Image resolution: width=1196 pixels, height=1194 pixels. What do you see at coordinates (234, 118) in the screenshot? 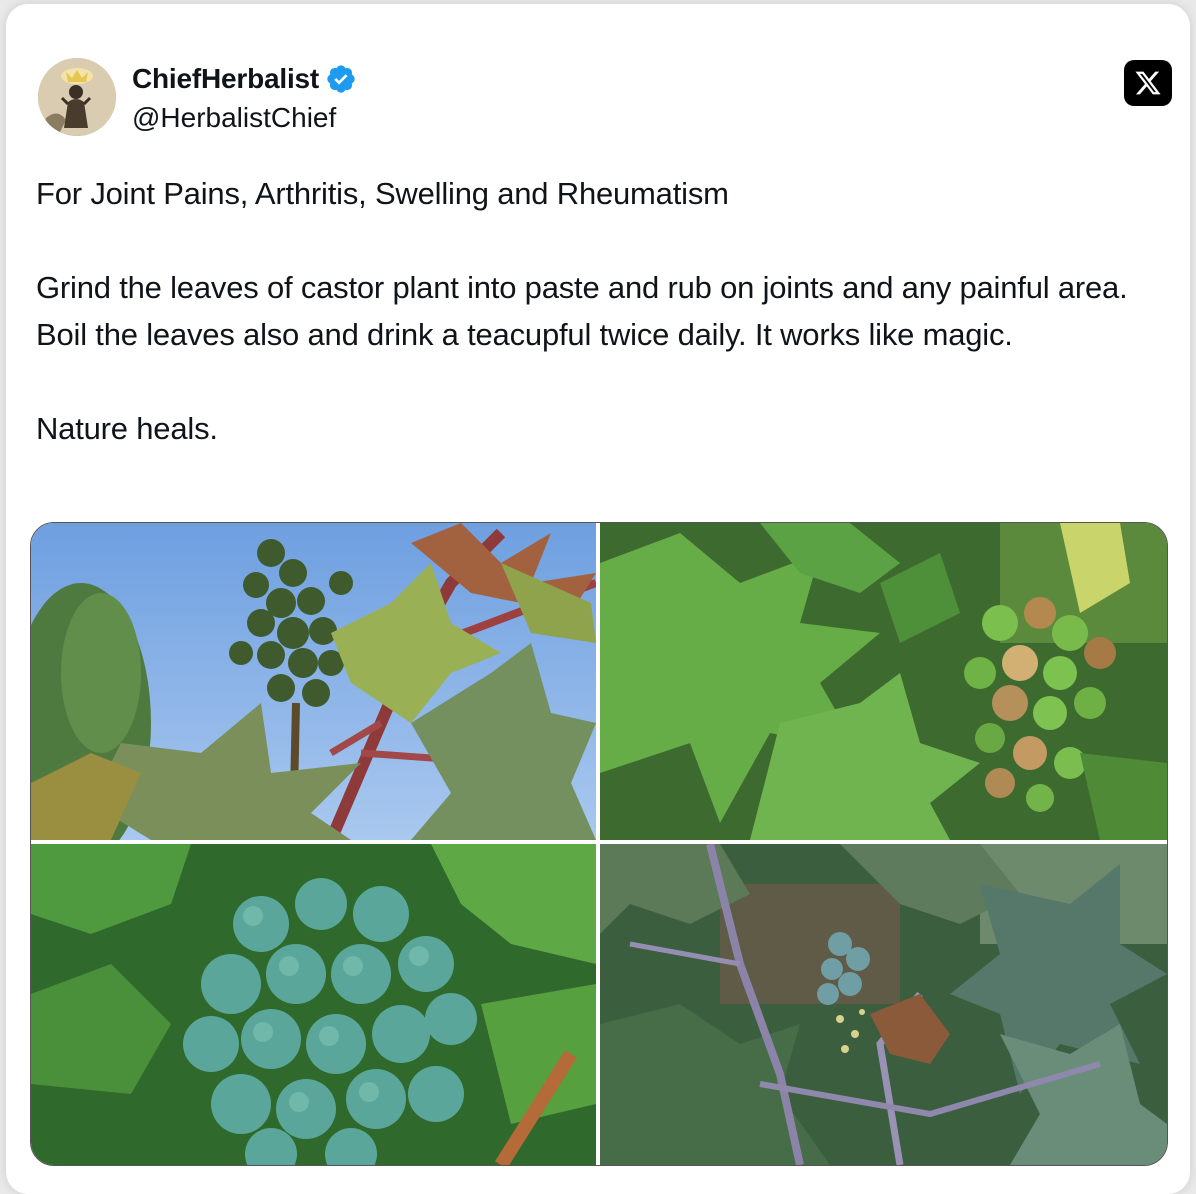
I see `author-handle: @HerbalistChief` at bounding box center [234, 118].